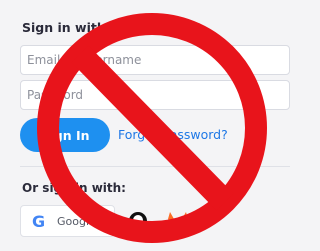 Image resolution: width=320 pixels, height=251 pixels. I want to click on email-field: Email or Username, so click(155, 60).